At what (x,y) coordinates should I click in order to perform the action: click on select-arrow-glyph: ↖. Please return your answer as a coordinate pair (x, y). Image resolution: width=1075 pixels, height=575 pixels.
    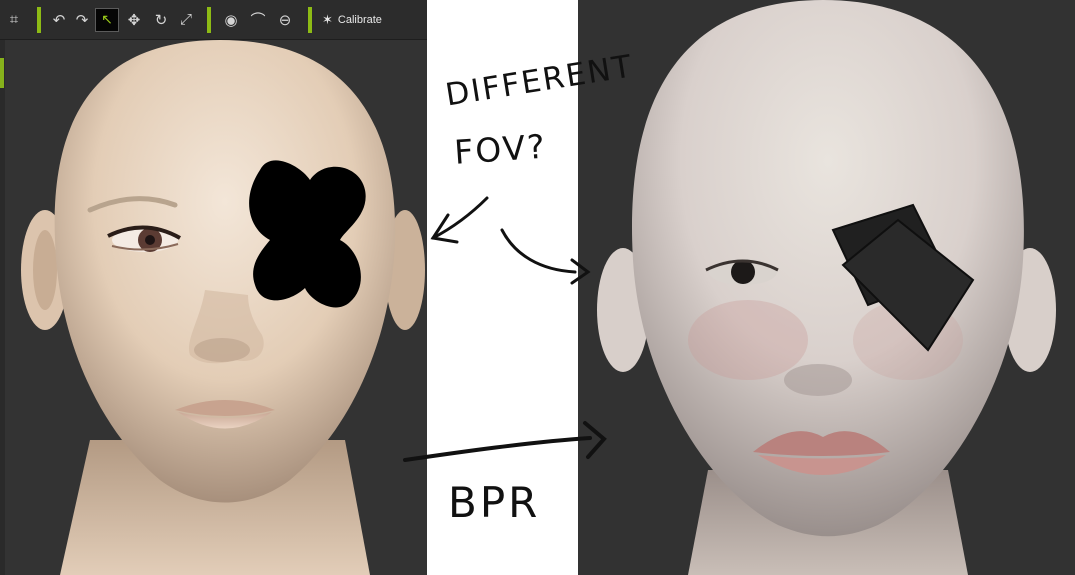
    Looking at the image, I should click on (107, 19).